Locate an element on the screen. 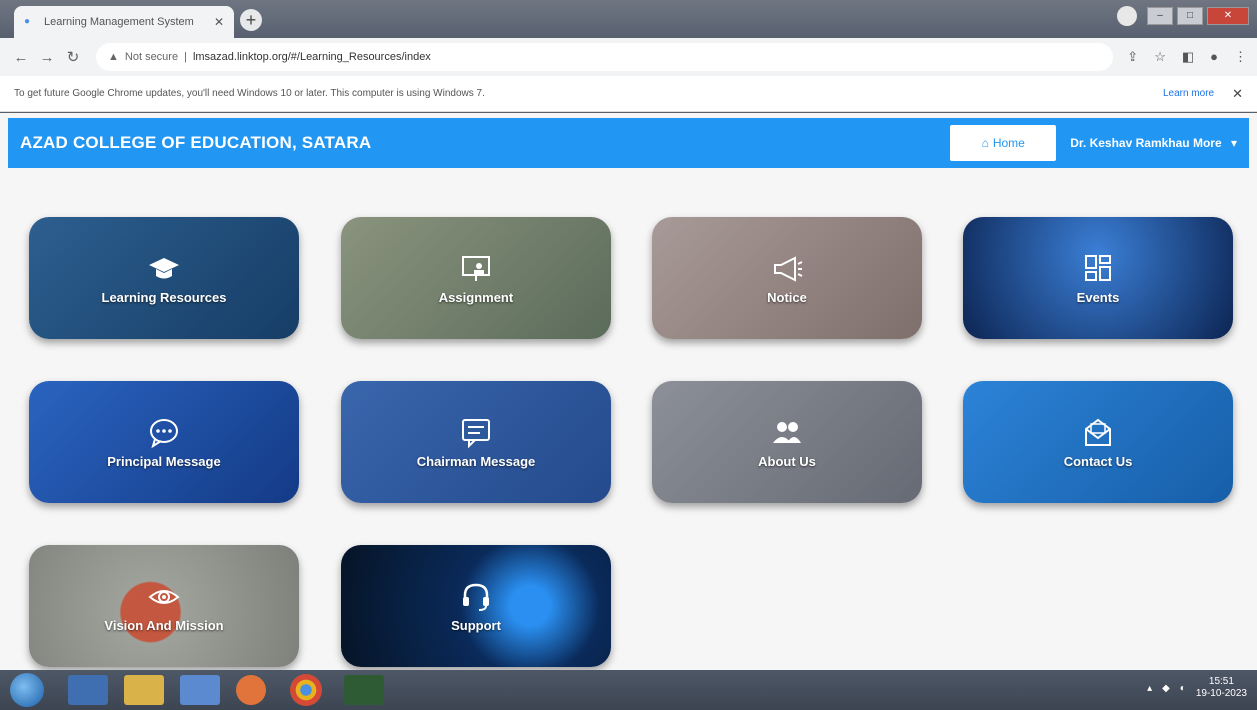 Image resolution: width=1257 pixels, height=710 pixels. tile-label: Contact Us is located at coordinates (1098, 461).